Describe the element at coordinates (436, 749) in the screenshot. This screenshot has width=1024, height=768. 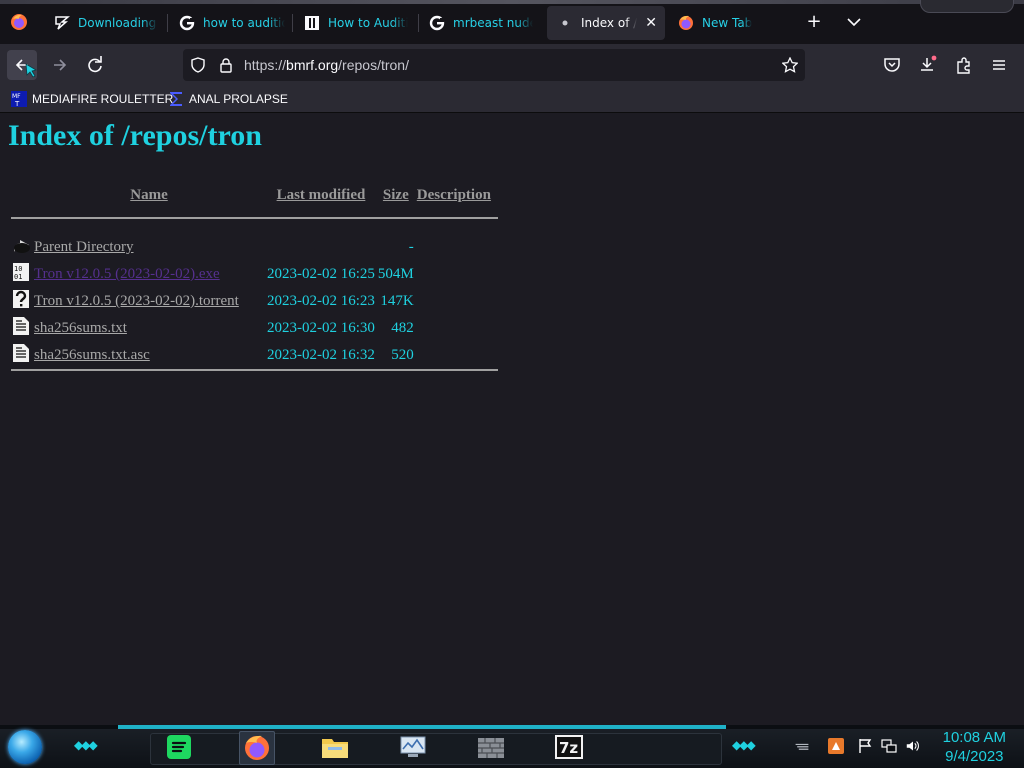
I see `taskbar-app-area` at that location.